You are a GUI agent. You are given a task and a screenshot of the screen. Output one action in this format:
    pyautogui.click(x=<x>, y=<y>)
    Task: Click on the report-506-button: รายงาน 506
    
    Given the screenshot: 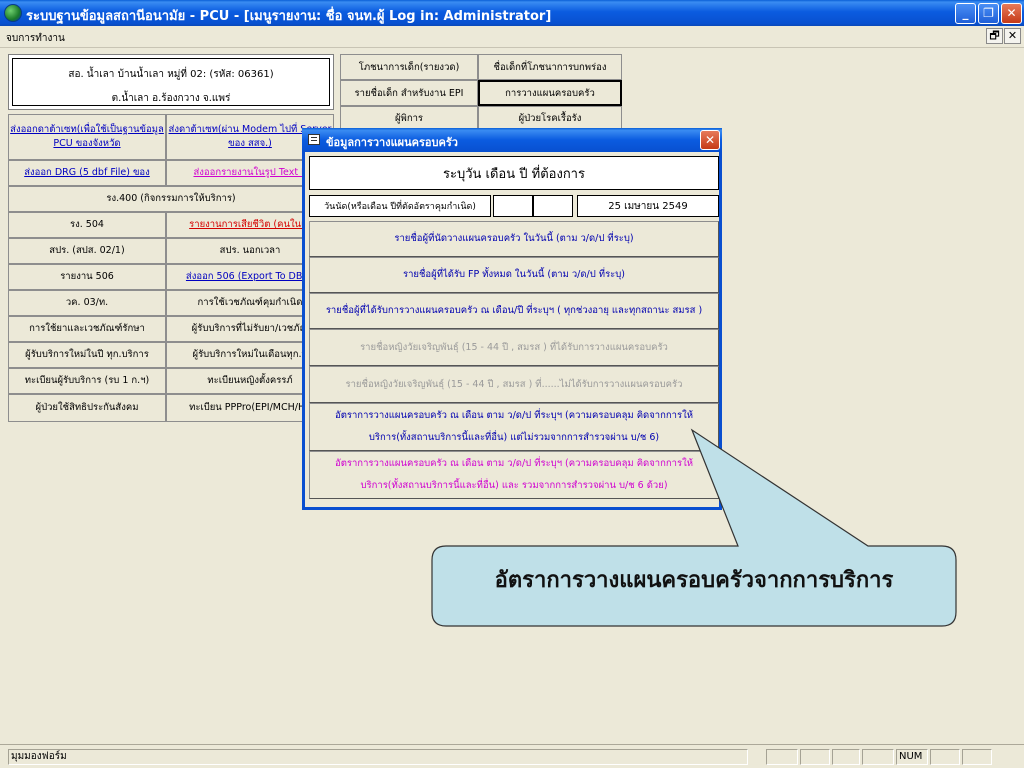 What is the action you would take?
    pyautogui.click(x=87, y=277)
    